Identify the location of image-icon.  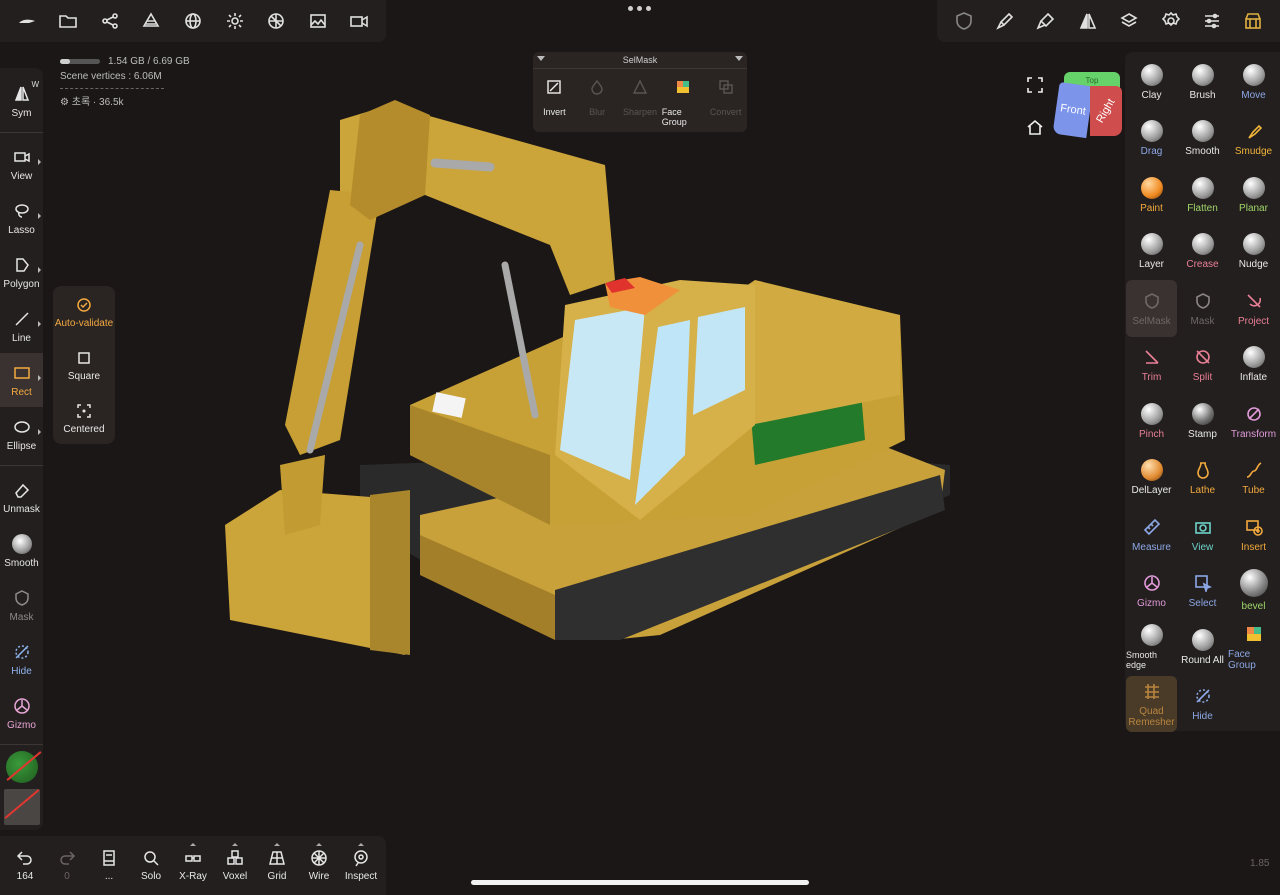
(318, 21).